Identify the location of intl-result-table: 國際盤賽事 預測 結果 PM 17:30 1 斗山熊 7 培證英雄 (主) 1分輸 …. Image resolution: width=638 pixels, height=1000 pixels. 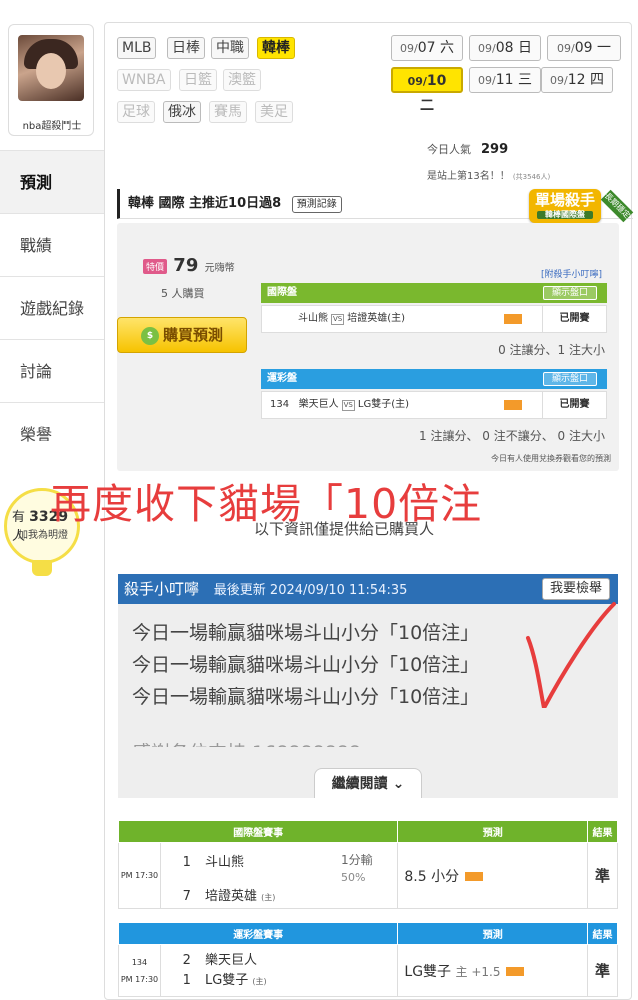
(367, 864).